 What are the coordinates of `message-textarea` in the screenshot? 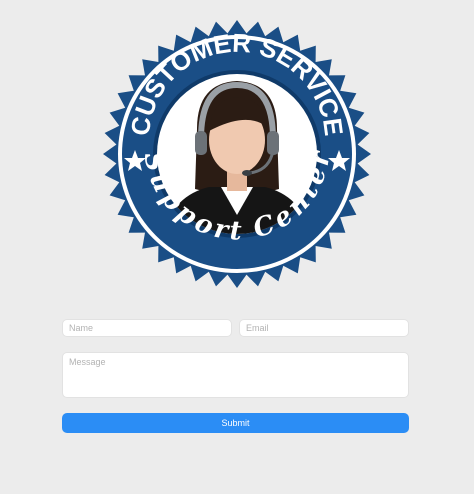 It's located at (235, 375).